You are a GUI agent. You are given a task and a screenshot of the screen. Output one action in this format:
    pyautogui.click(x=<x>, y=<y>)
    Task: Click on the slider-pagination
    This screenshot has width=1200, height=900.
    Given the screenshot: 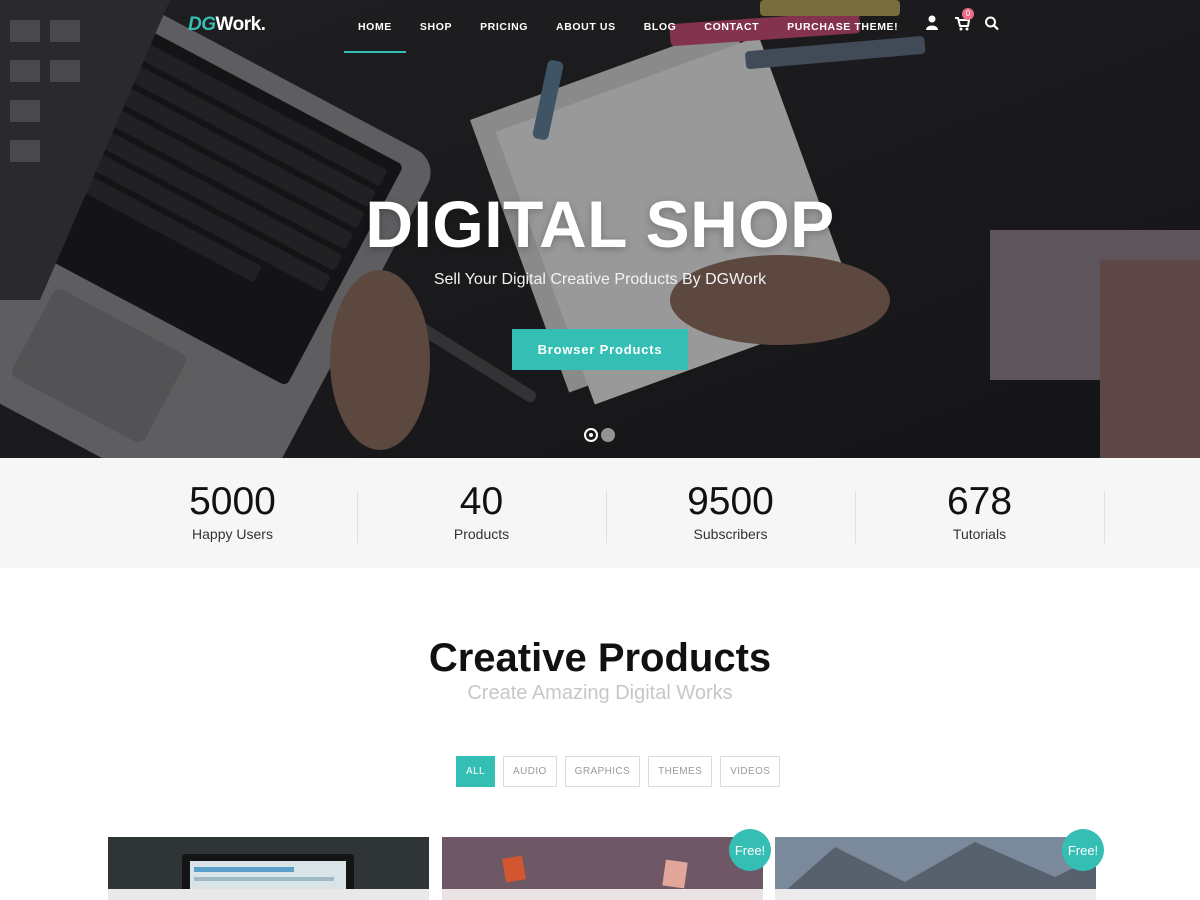 What is the action you would take?
    pyautogui.click(x=599, y=435)
    